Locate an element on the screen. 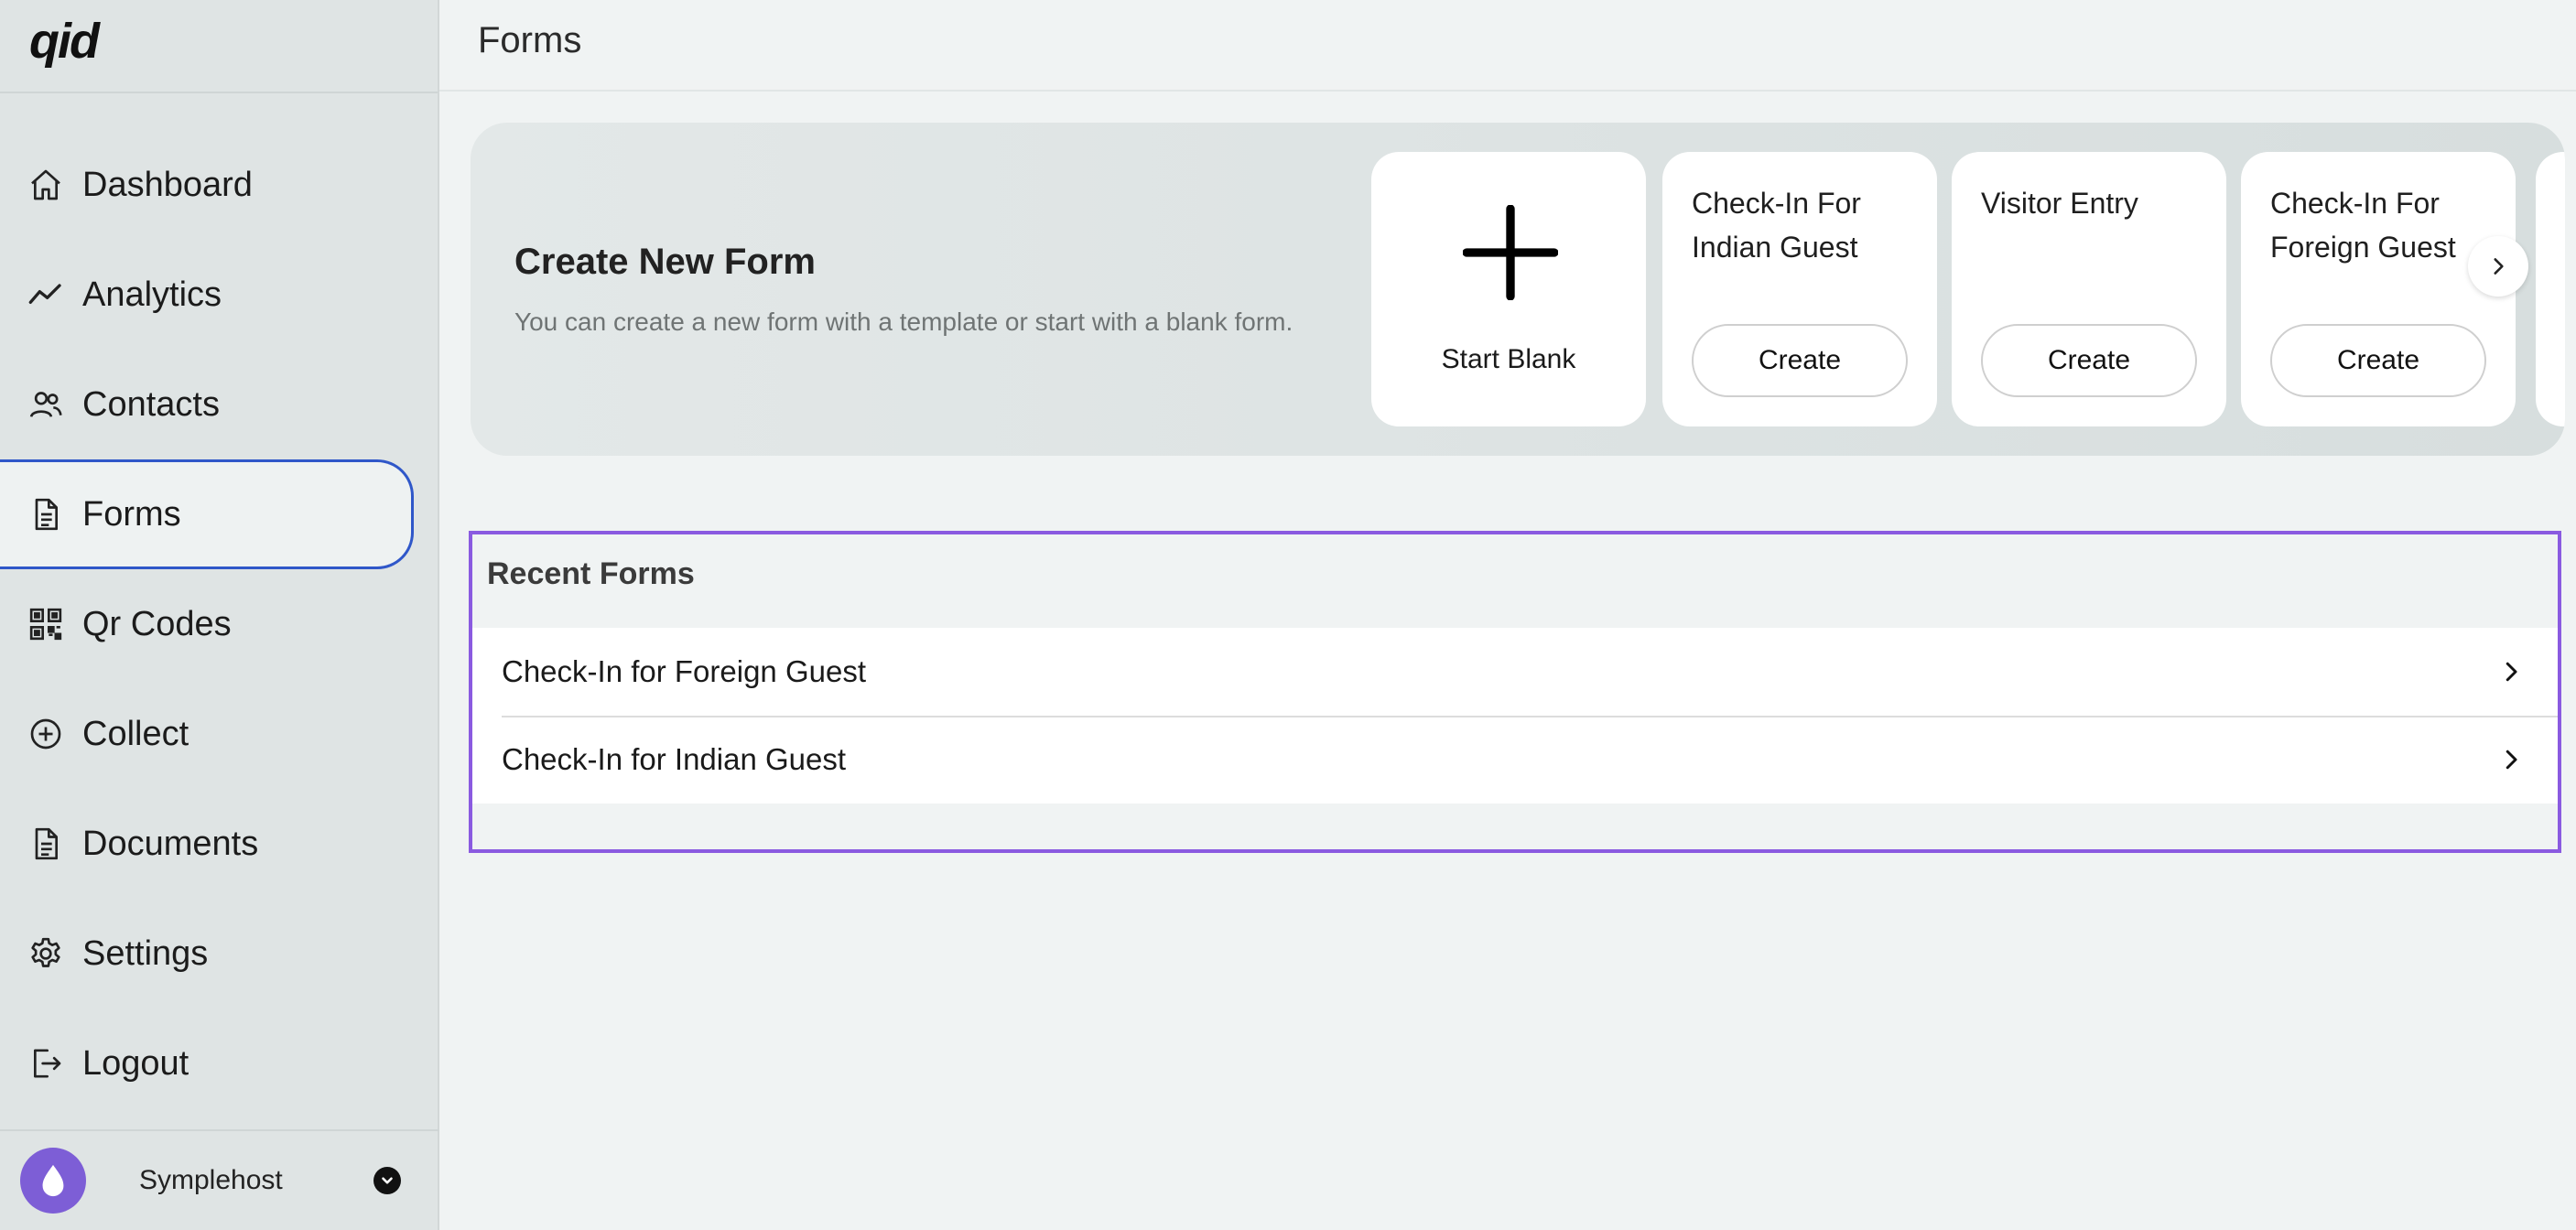 The image size is (2576, 1230). home-icon is located at coordinates (46, 185).